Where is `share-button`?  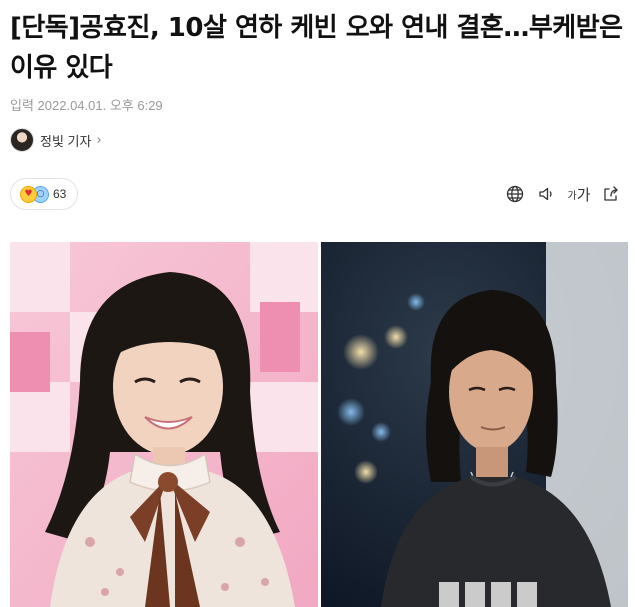
share-button is located at coordinates (611, 194).